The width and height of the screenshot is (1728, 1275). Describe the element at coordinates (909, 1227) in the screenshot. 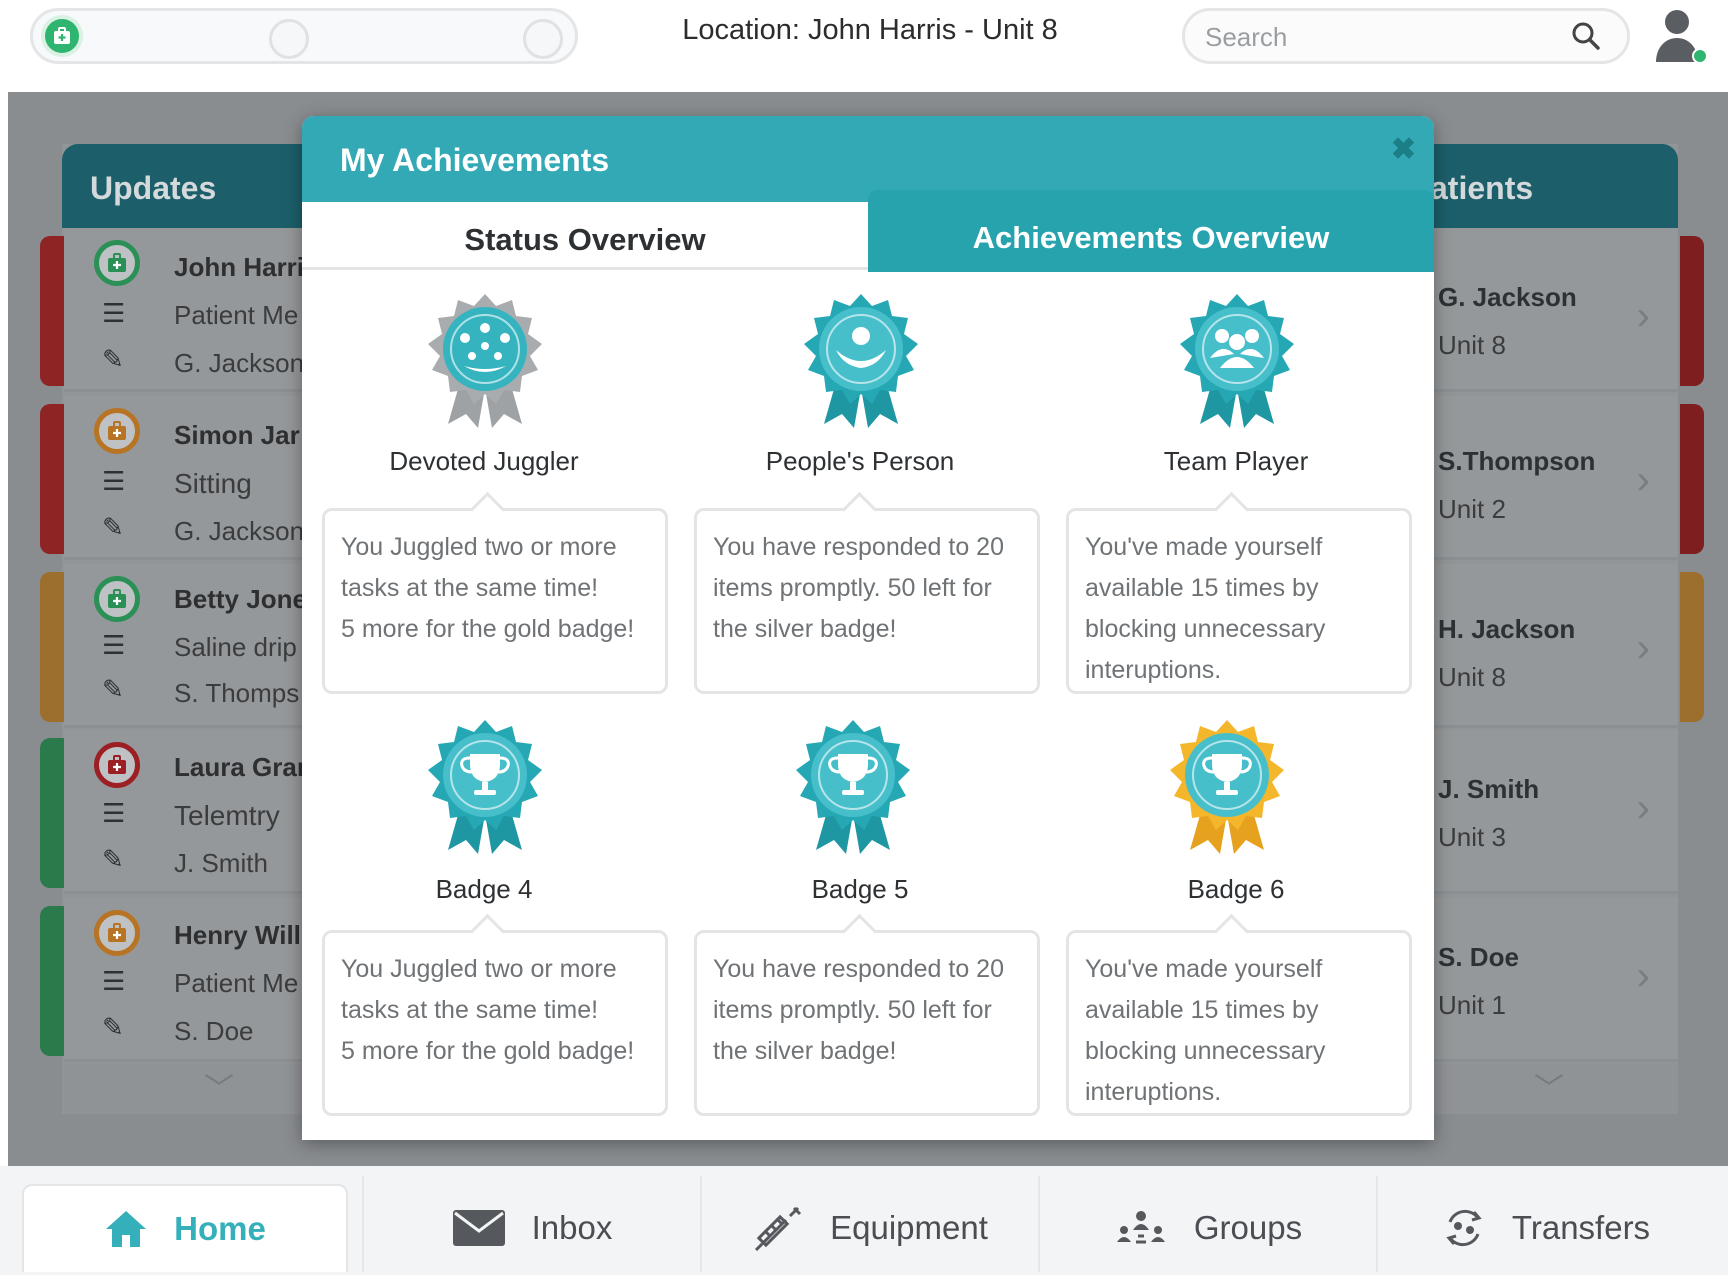

I see `nav-equipment-label: Equipment` at that location.